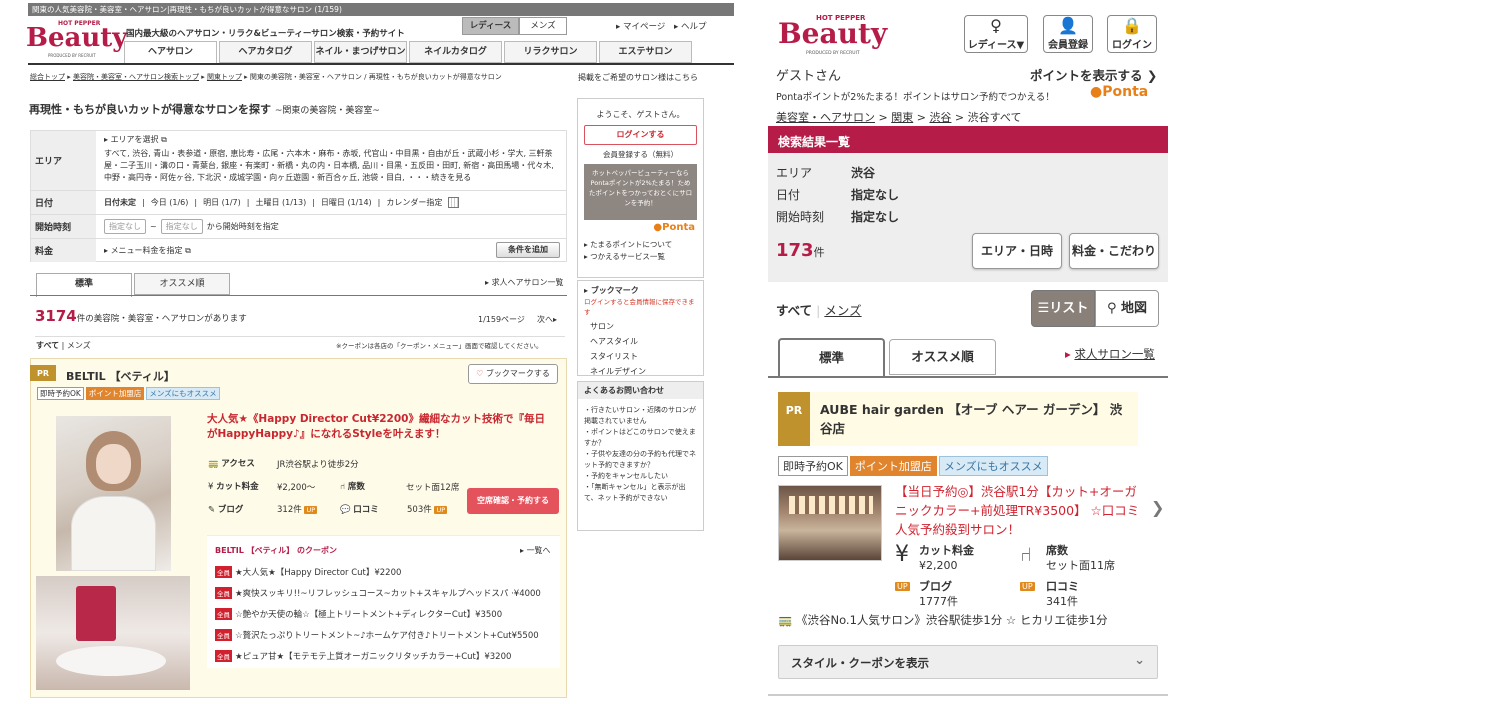 The width and height of the screenshot is (1500, 704). Describe the element at coordinates (640, 26) in the screenshot. I see `mypage-link: ▸ マイページ` at that location.